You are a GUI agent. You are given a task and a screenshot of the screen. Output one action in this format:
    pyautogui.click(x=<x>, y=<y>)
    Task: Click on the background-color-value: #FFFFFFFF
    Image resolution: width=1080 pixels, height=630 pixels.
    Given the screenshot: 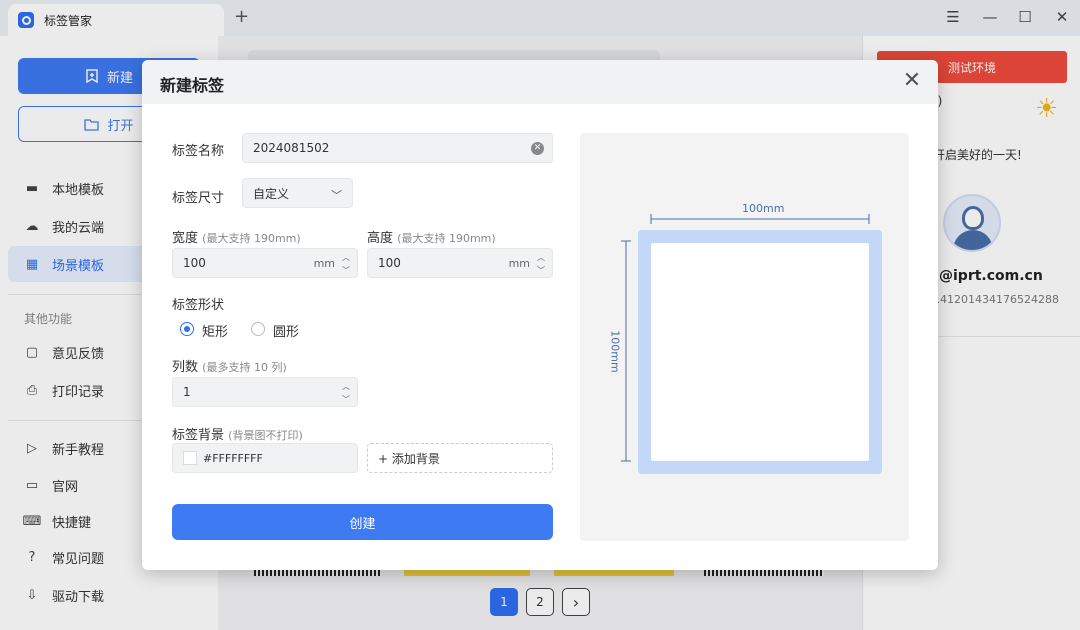 What is the action you would take?
    pyautogui.click(x=233, y=458)
    